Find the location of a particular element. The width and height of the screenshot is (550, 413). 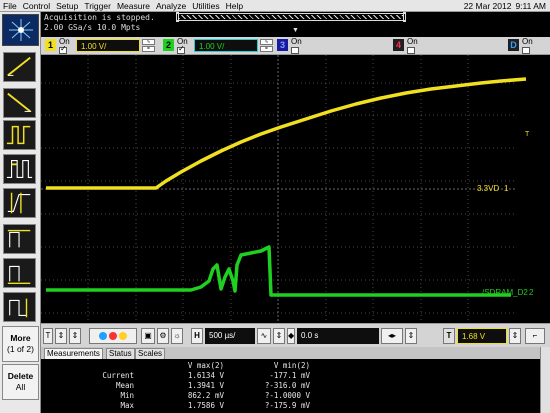

memory-bar-right-bracket is located at coordinates (404, 17).